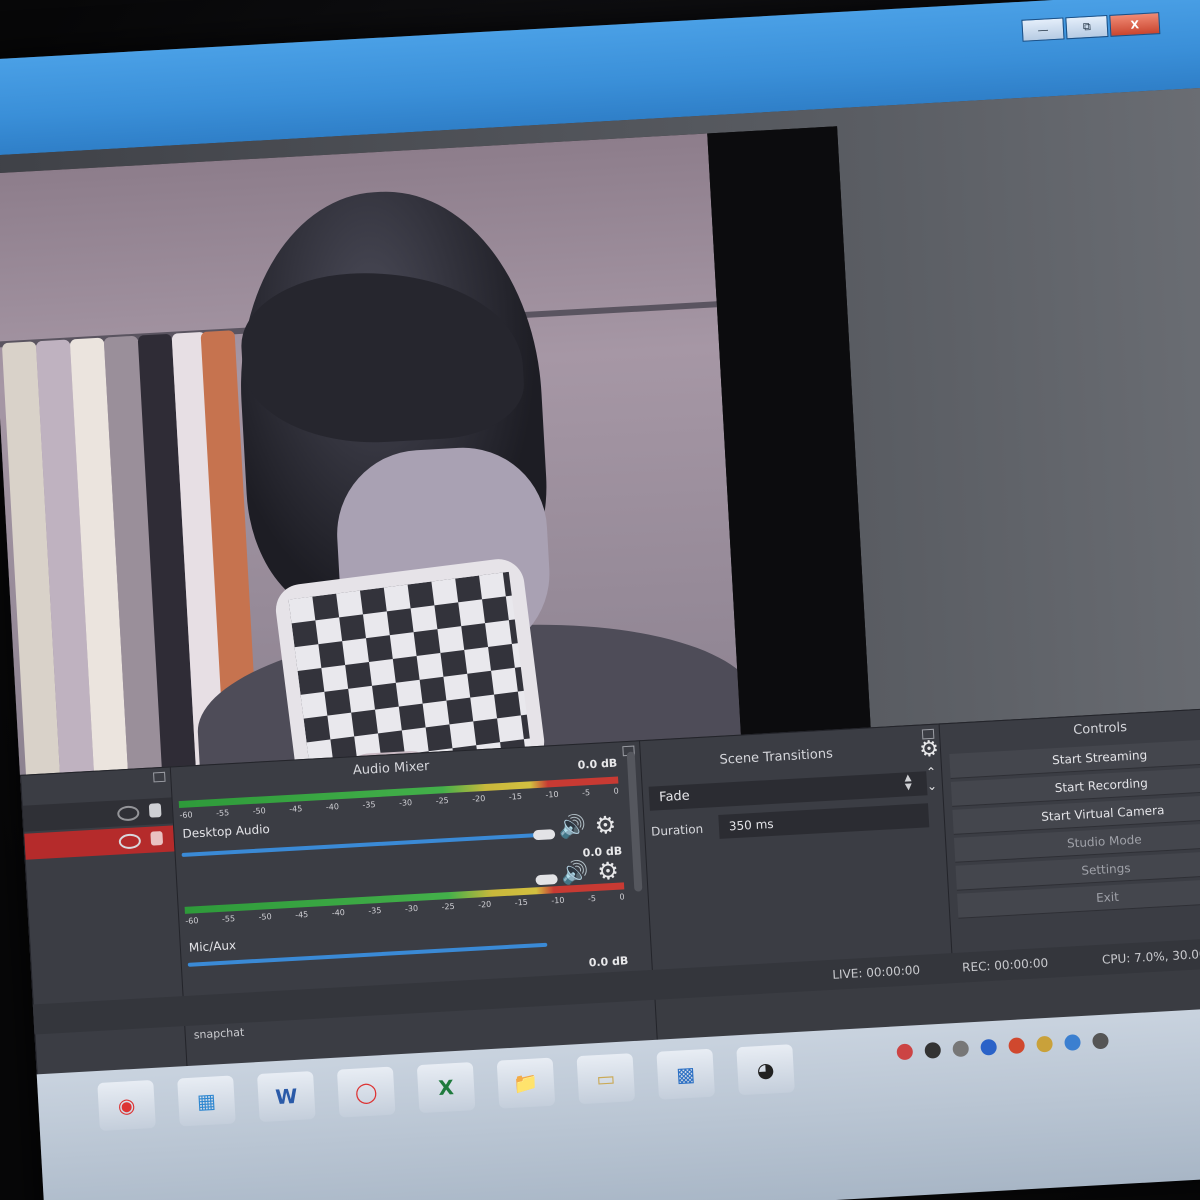  I want to click on word-letter: W, so click(286, 1096).